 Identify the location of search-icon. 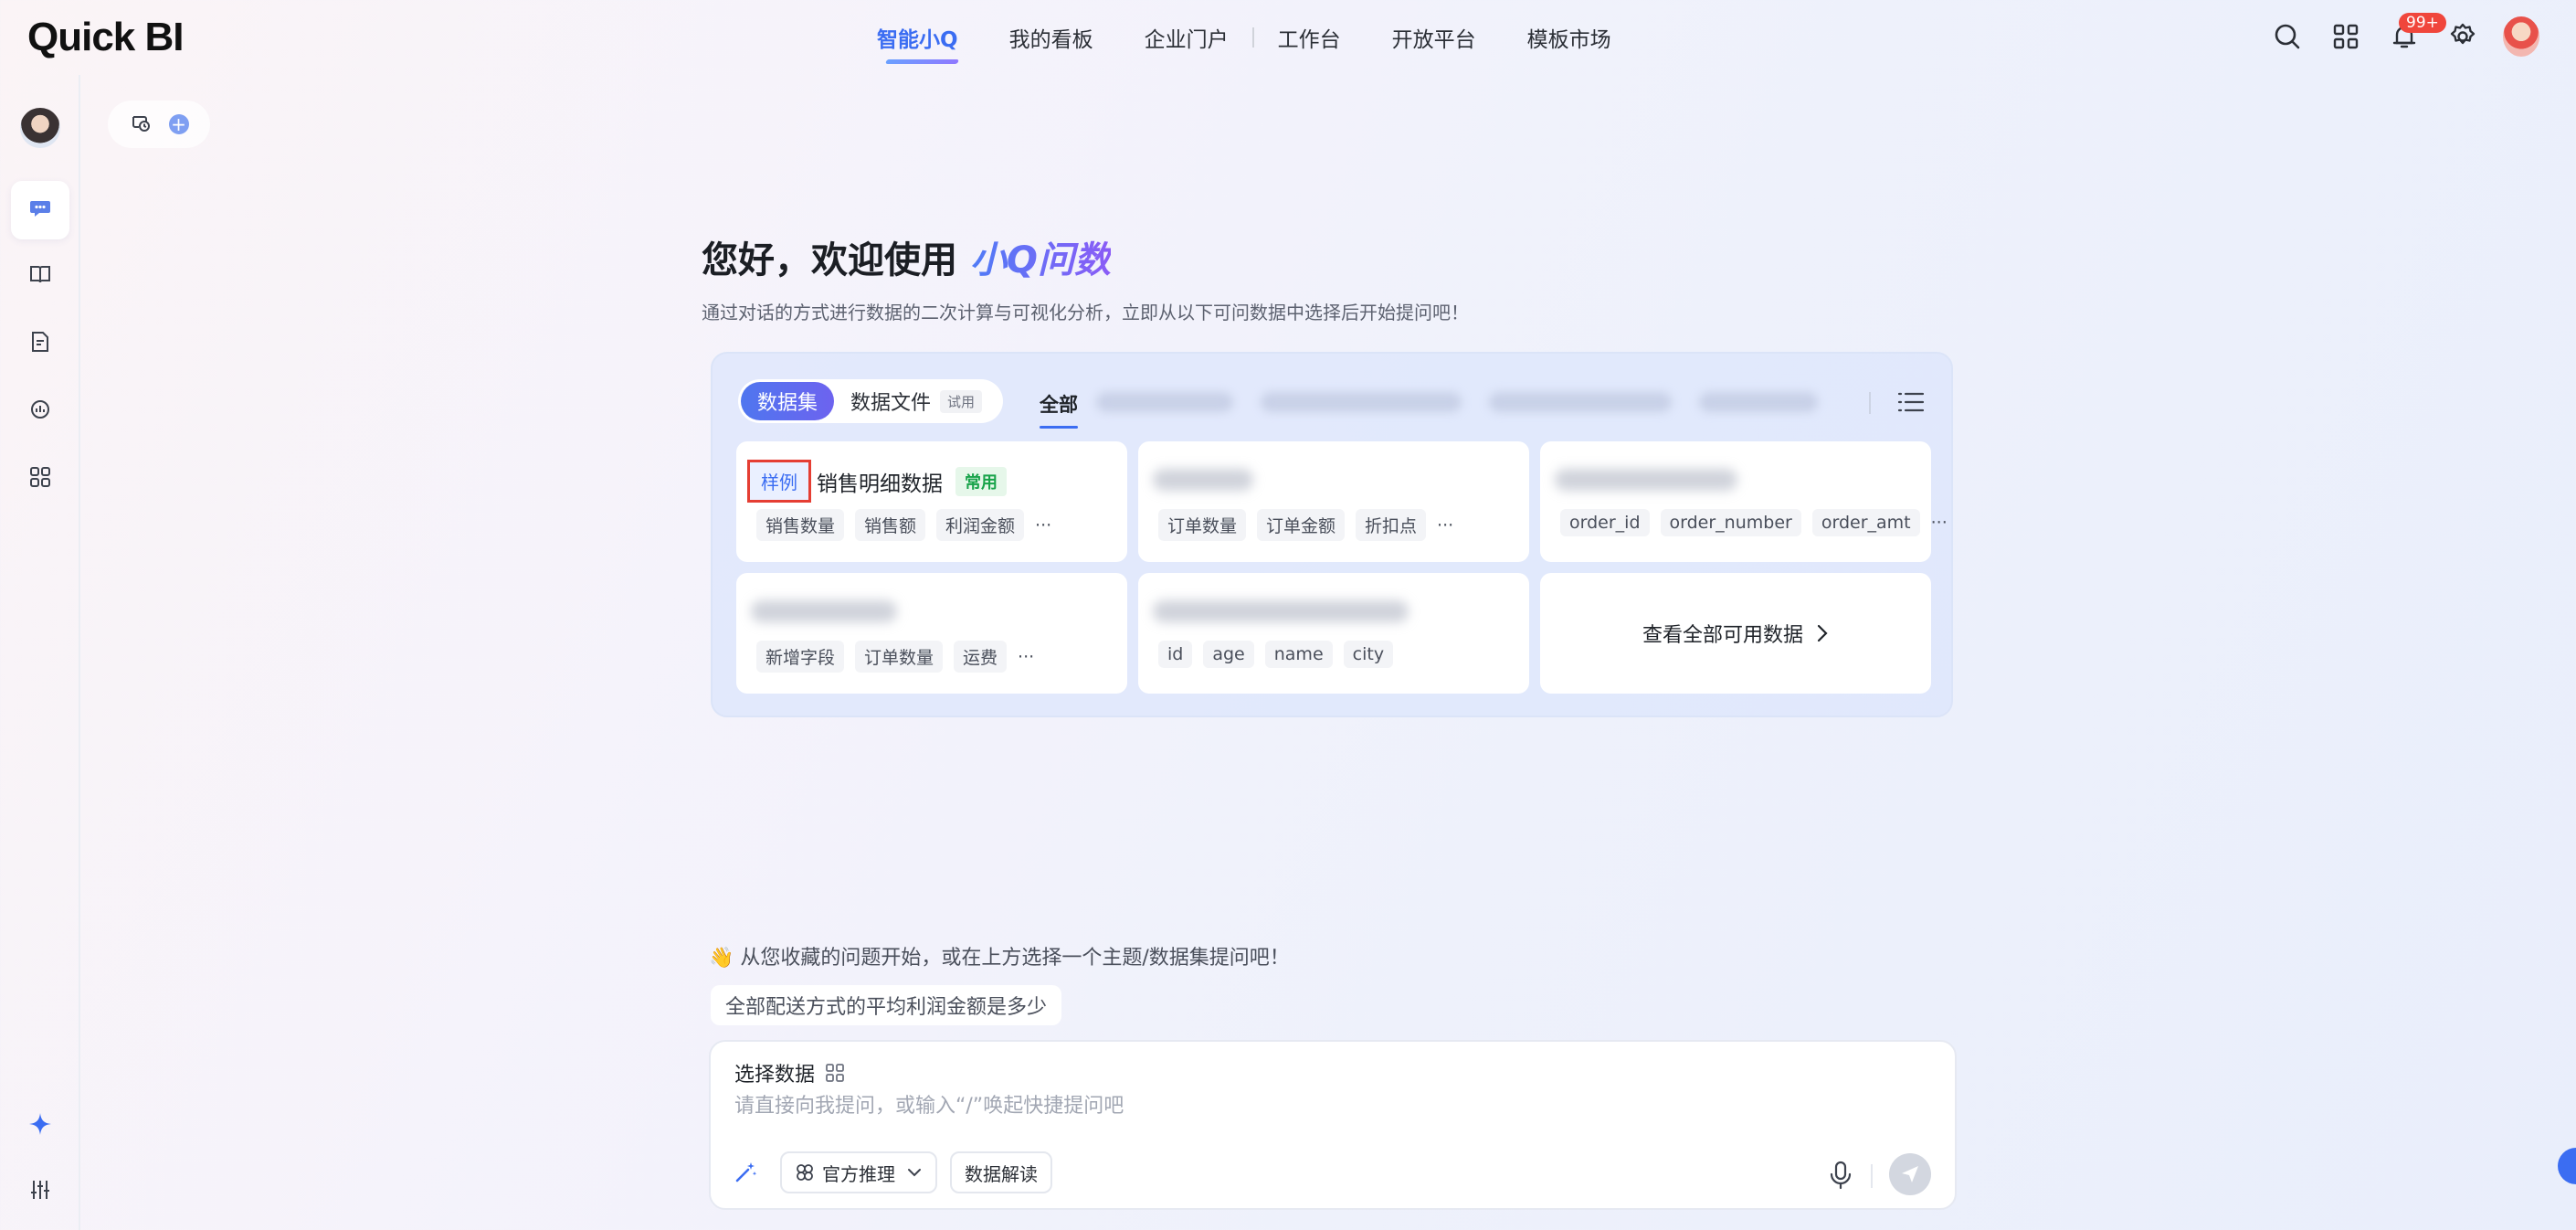
(2288, 36).